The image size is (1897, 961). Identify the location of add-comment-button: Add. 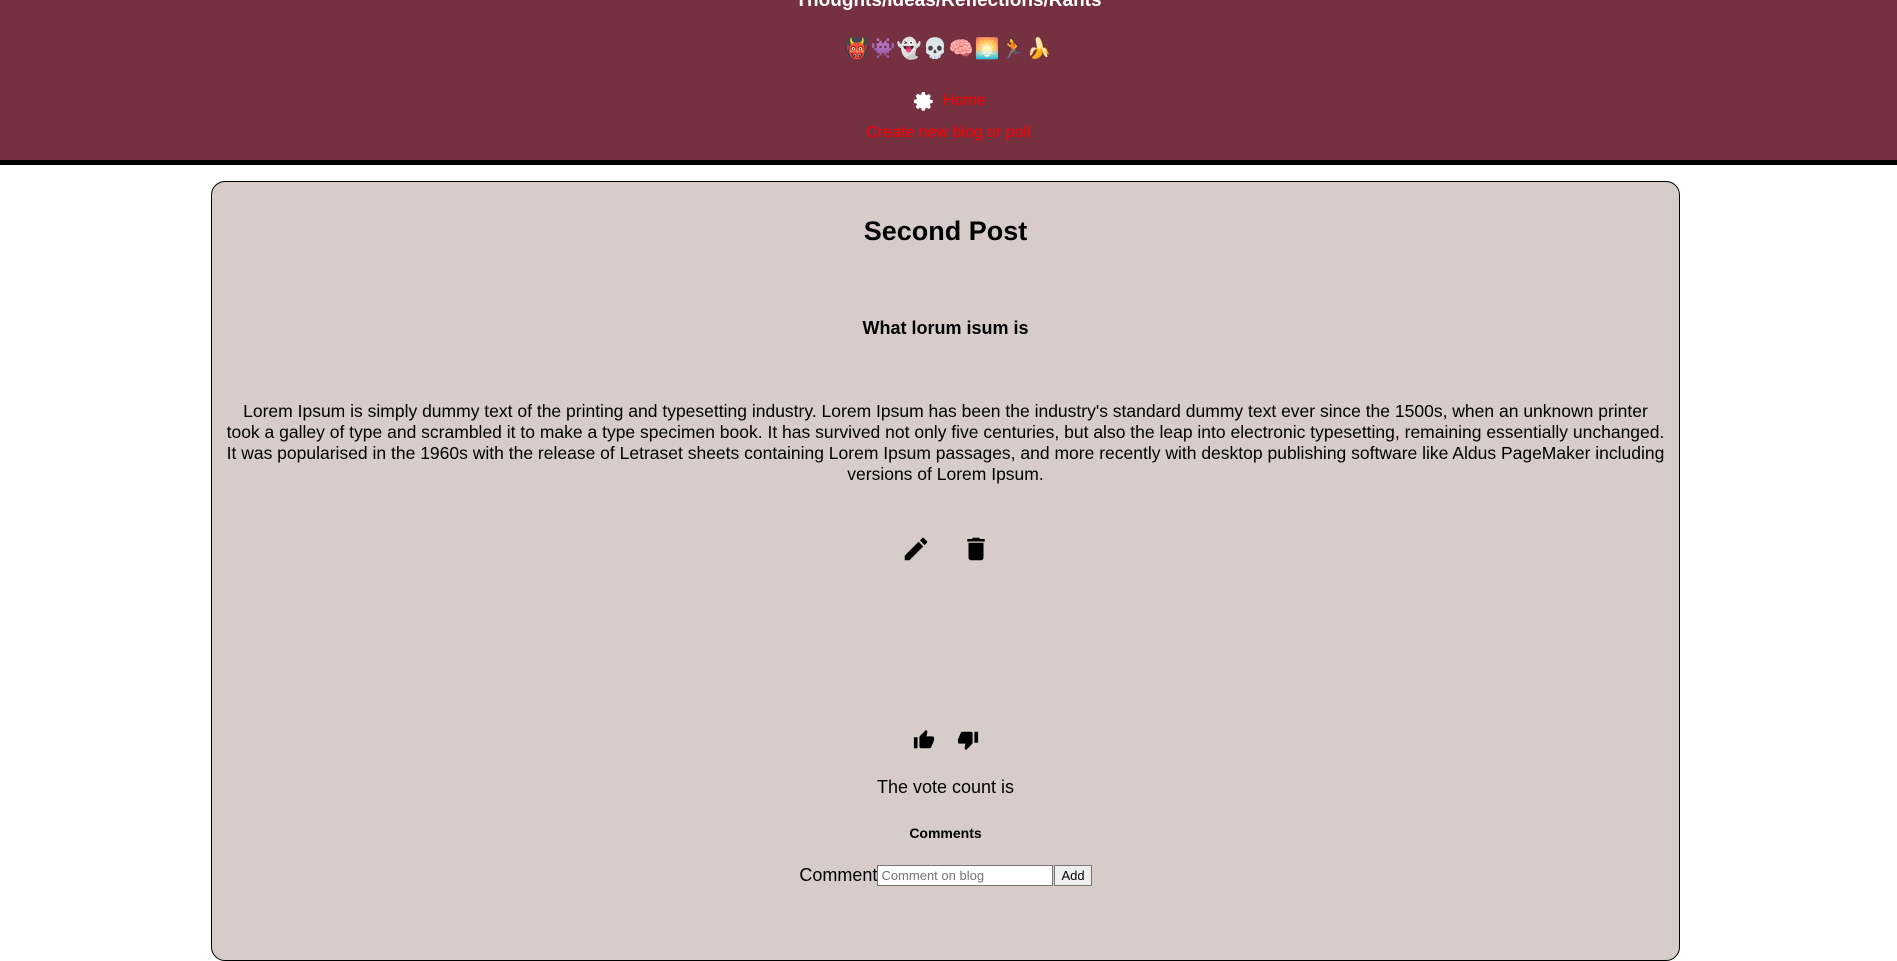
(1073, 875).